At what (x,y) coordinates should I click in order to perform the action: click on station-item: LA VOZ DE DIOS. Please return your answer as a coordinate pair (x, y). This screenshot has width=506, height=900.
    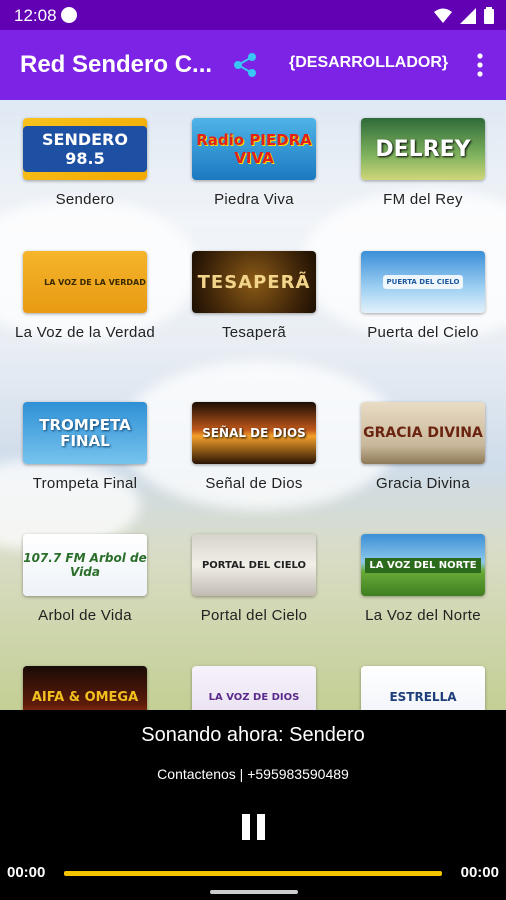
    Looking at the image, I should click on (254, 688).